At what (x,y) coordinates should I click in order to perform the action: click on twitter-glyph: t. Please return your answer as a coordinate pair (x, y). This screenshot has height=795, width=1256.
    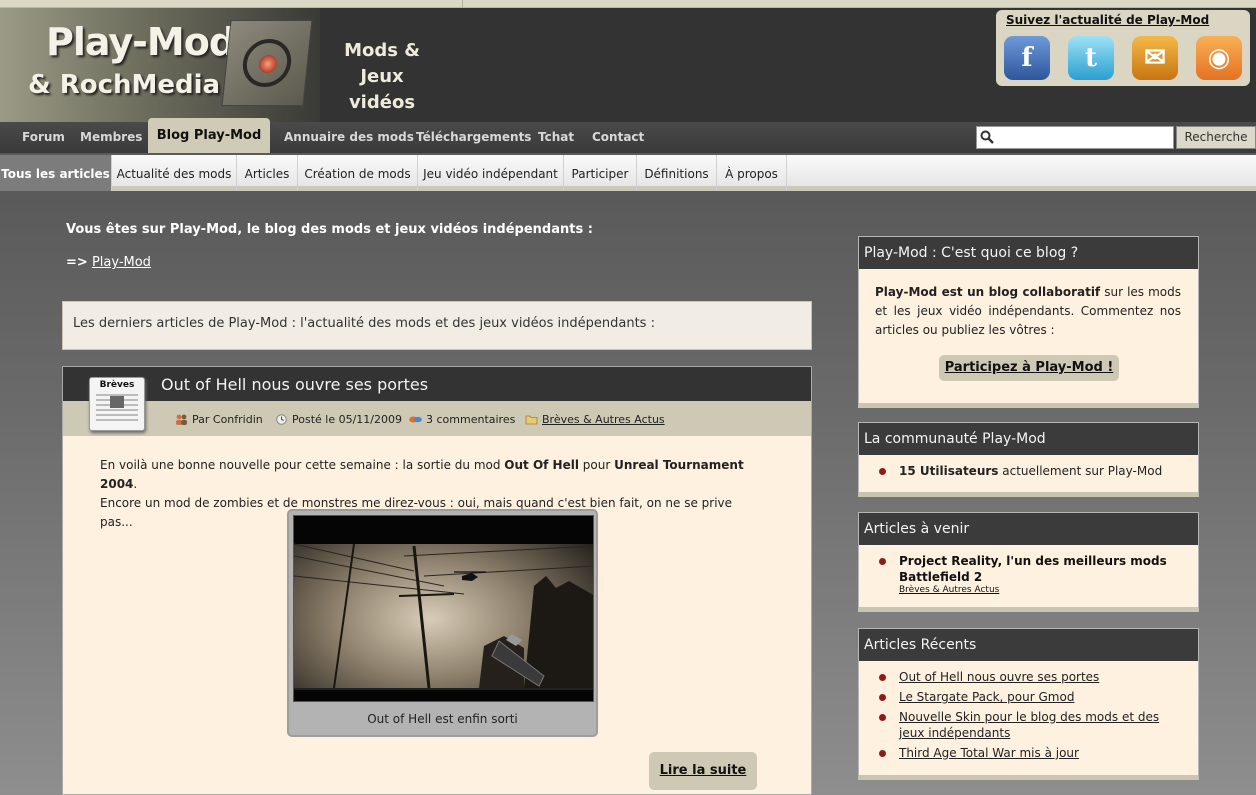
    Looking at the image, I should click on (1090, 58).